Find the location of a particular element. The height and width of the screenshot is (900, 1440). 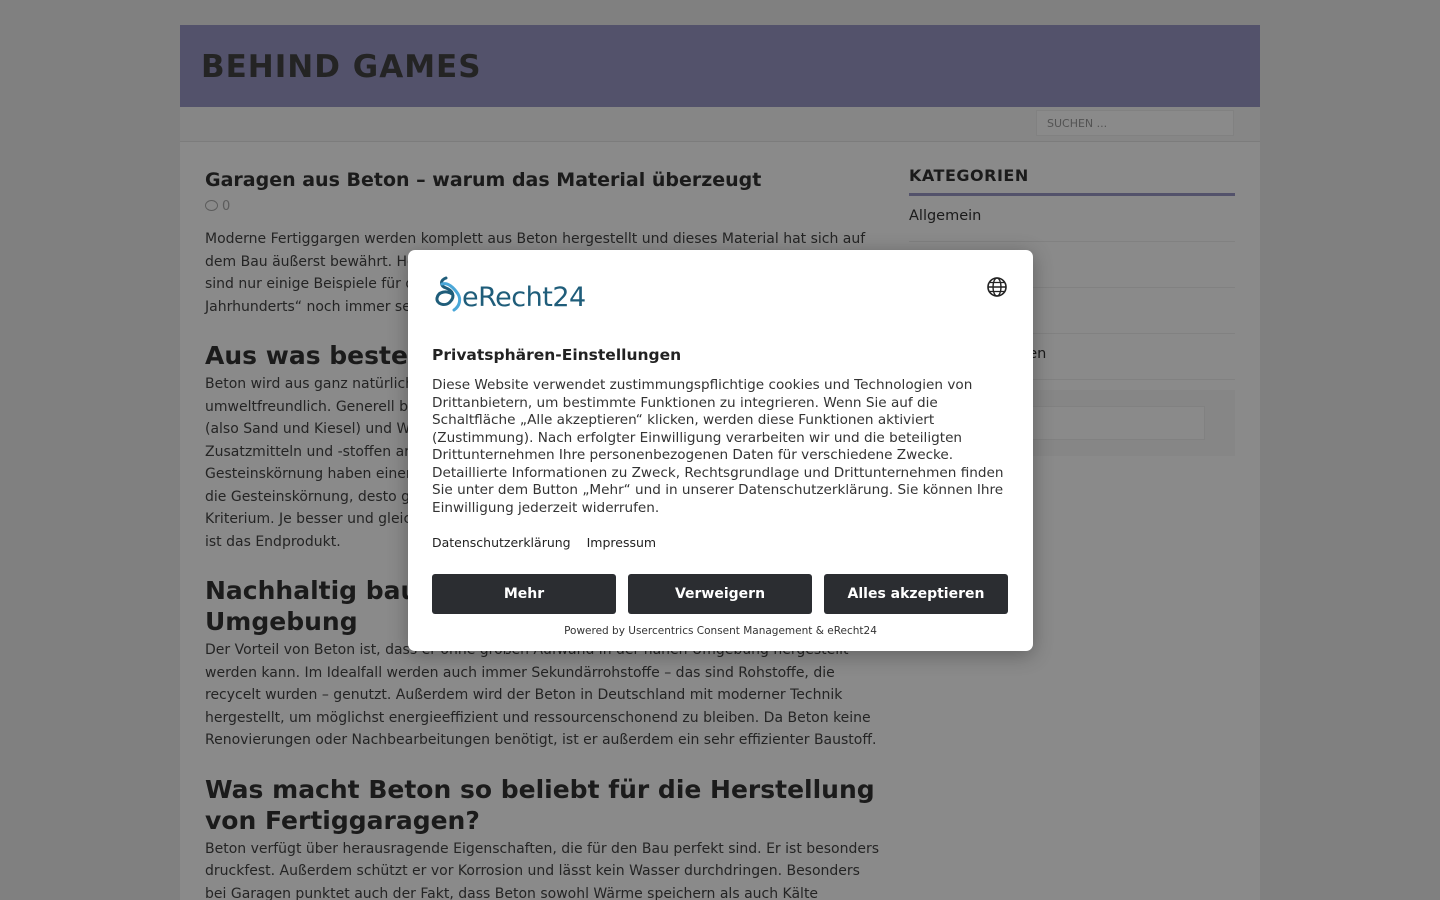

consent-links: Datenschutzerklärung Impressum is located at coordinates (550, 542).